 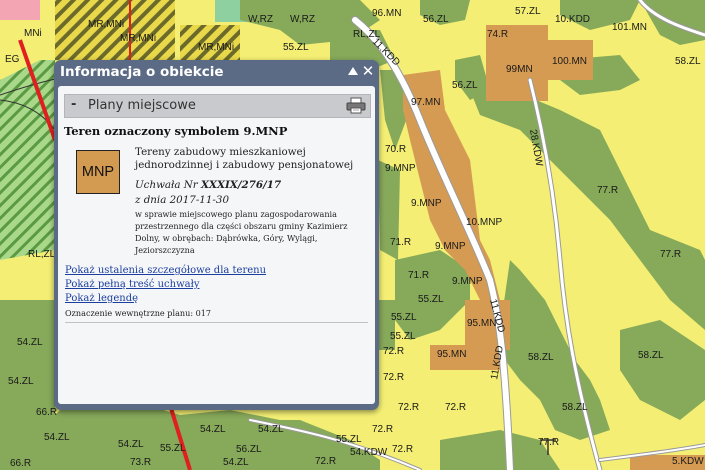 What do you see at coordinates (386, 13) in the screenshot?
I see `map-label: 96.MN` at bounding box center [386, 13].